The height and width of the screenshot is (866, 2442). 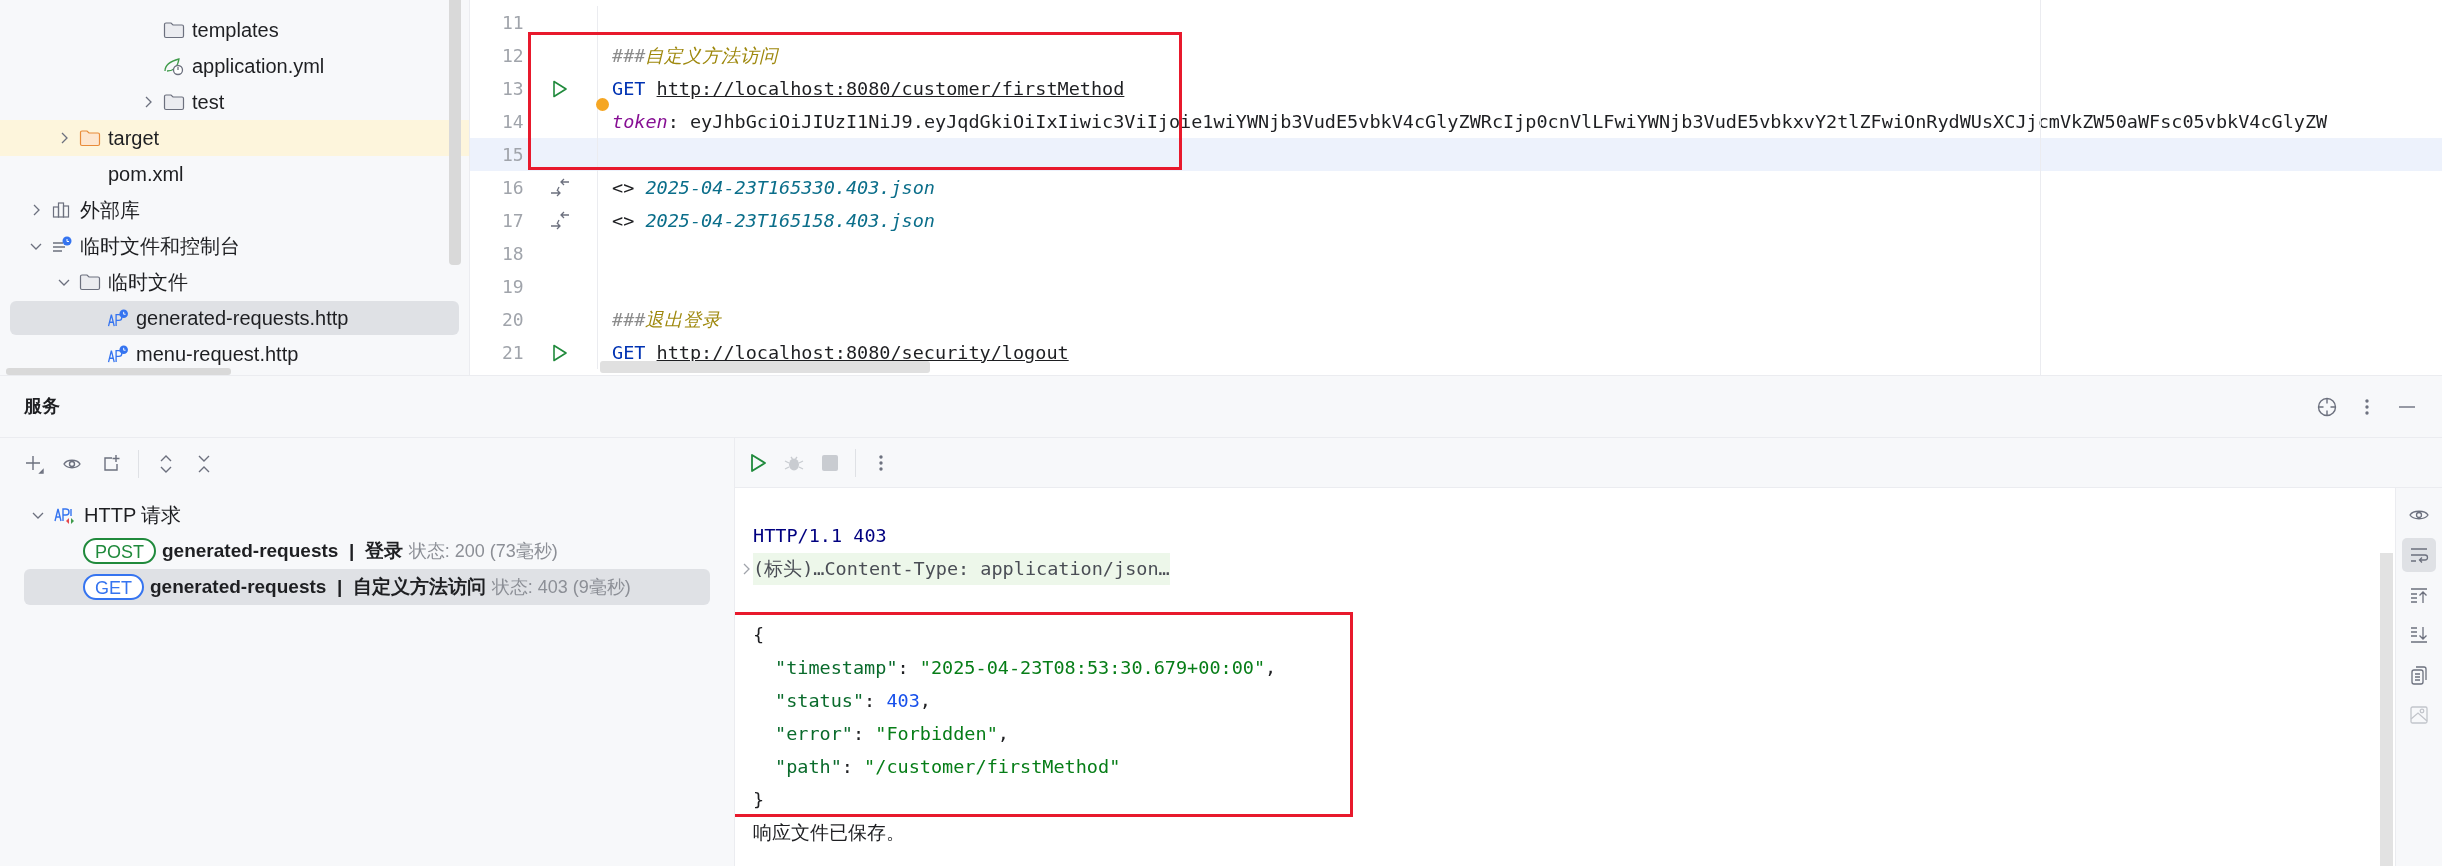 I want to click on code-line: ###自定义方法访问, so click(x=695, y=55).